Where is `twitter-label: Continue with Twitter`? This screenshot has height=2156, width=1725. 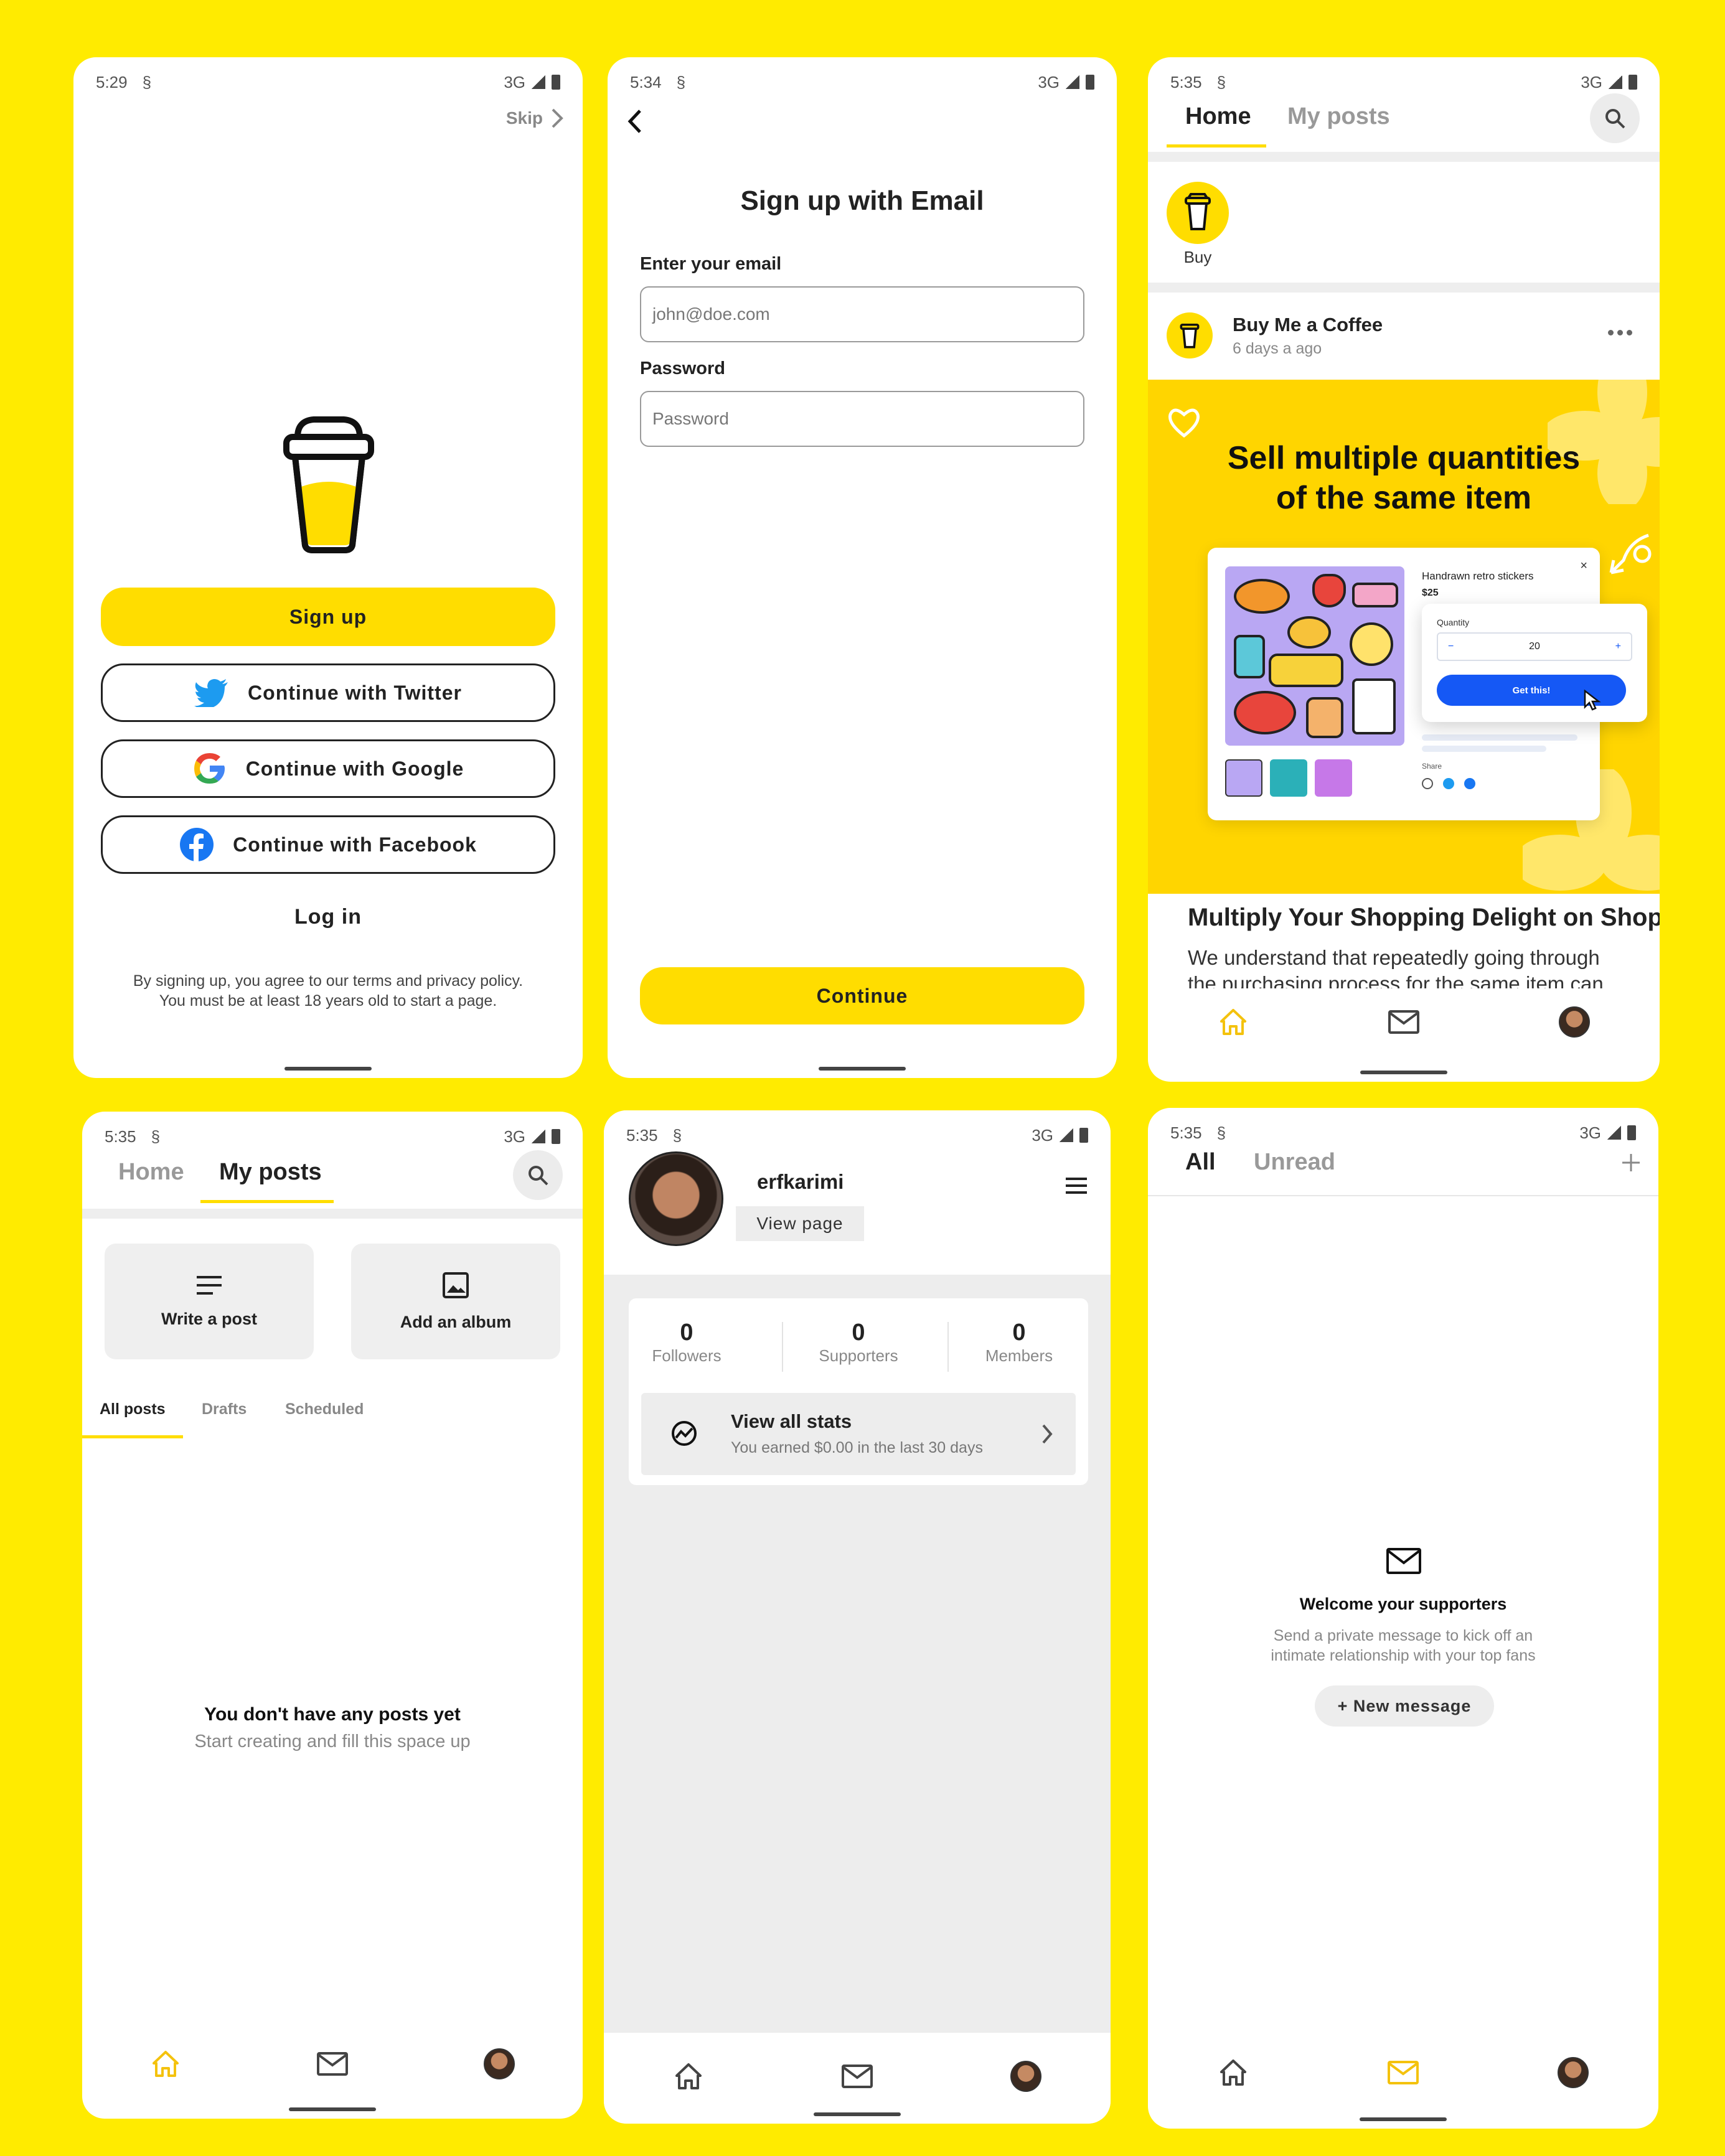
twitter-label: Continue with Twitter is located at coordinates (355, 693).